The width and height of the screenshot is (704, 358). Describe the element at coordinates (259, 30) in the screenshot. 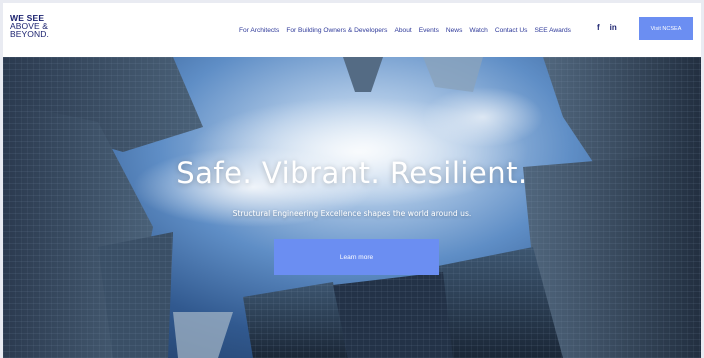

I see `nav-link-for-architects: For Architects` at that location.